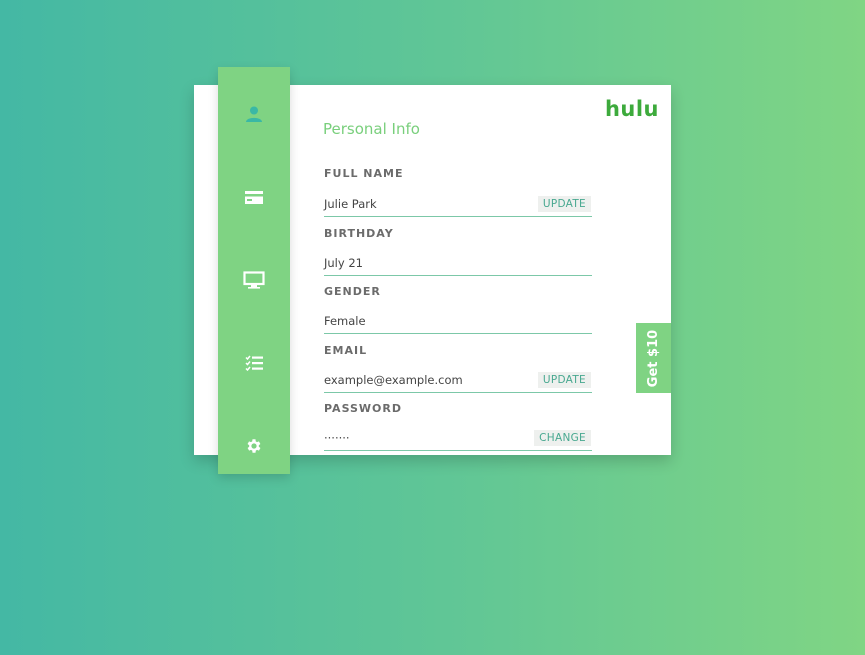 The height and width of the screenshot is (655, 865). Describe the element at coordinates (364, 173) in the screenshot. I see `full-name-label: FULL NAME` at that location.